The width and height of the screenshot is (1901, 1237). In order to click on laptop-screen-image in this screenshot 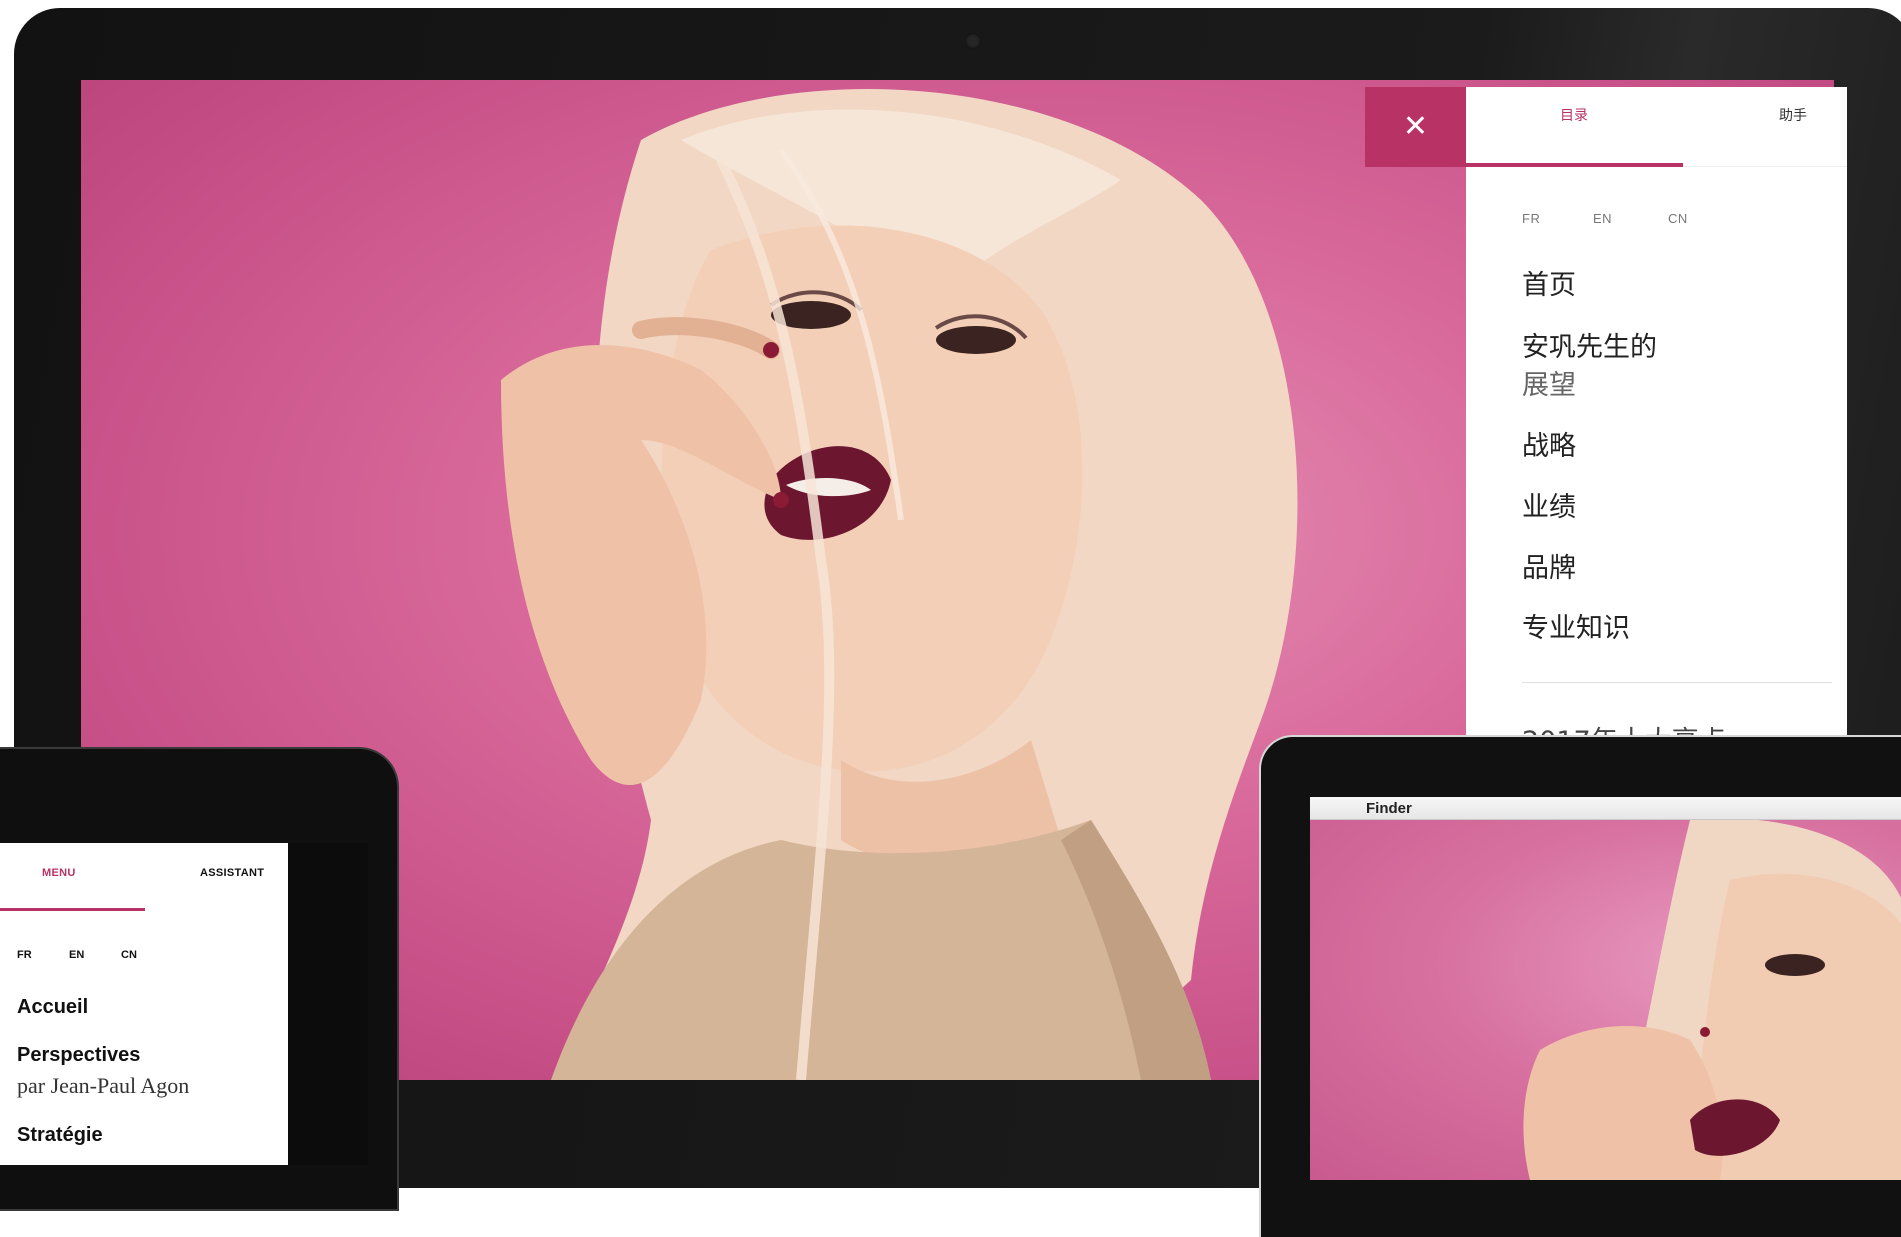, I will do `click(1605, 1000)`.